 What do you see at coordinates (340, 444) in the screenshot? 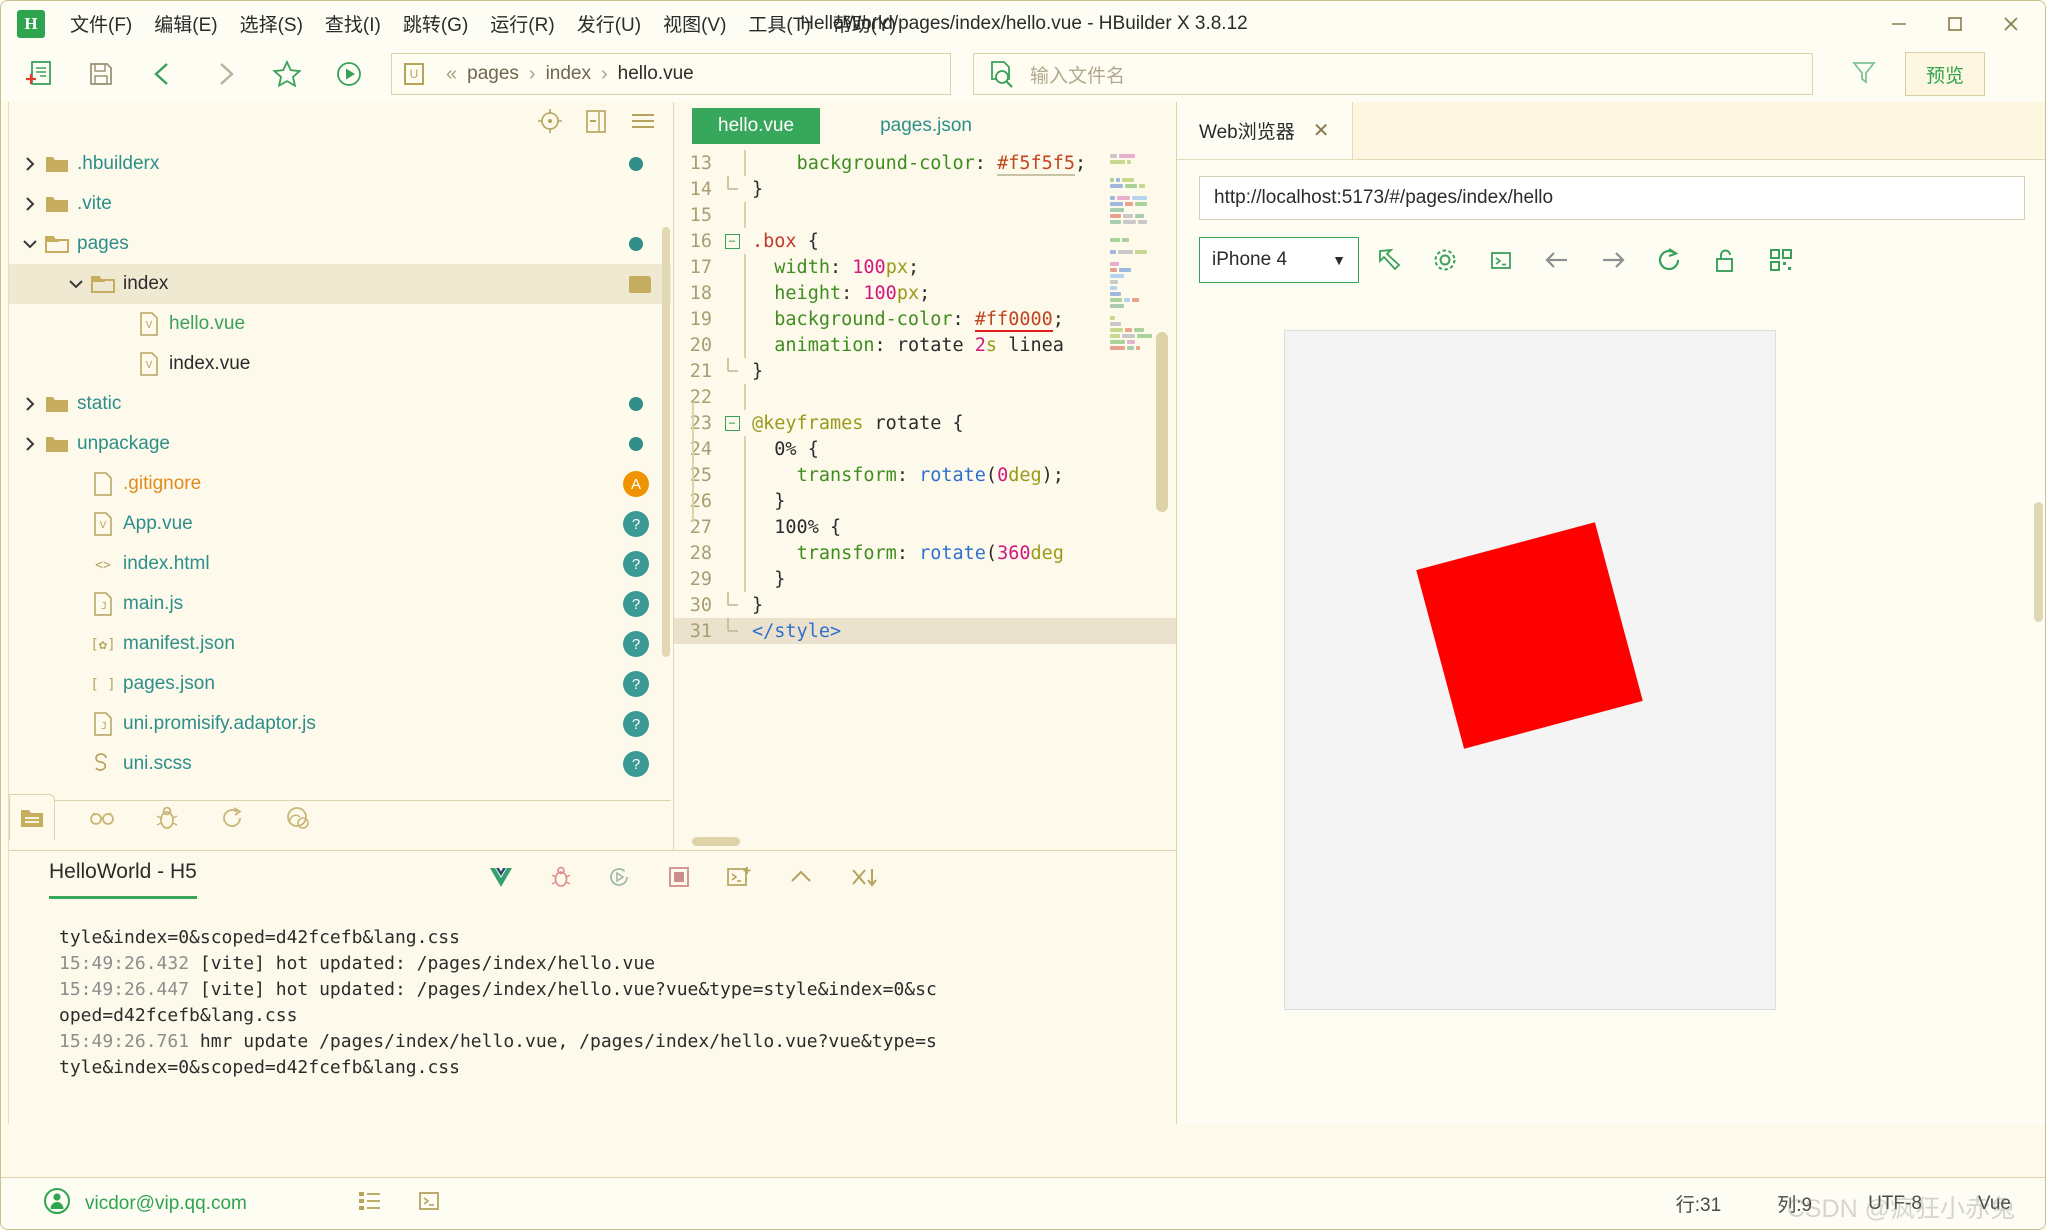
I see `tree-item-unpackage: unpackage` at bounding box center [340, 444].